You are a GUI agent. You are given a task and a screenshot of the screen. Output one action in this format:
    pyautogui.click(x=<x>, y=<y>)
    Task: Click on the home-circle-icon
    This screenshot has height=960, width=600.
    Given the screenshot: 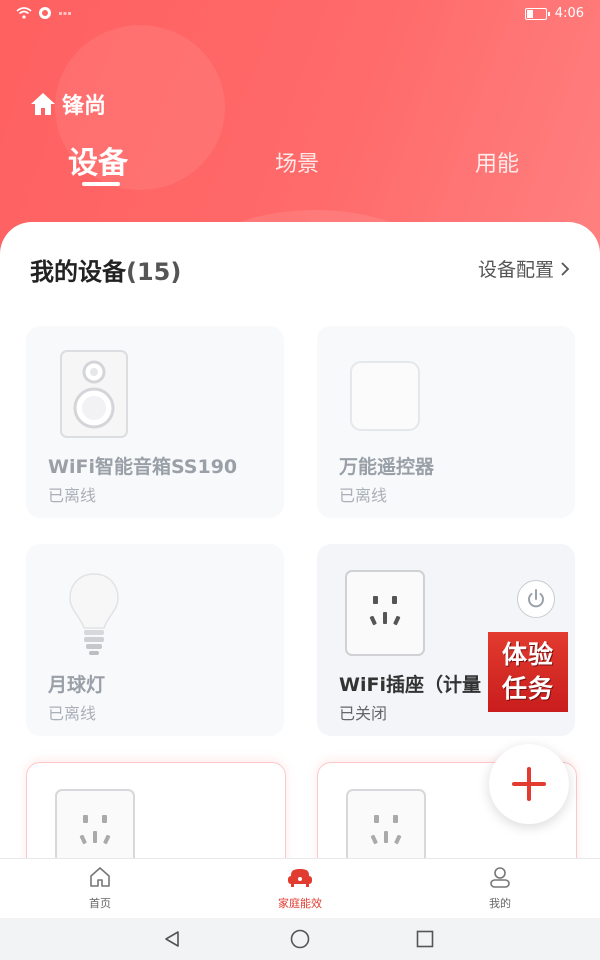 What is the action you would take?
    pyautogui.click(x=300, y=939)
    